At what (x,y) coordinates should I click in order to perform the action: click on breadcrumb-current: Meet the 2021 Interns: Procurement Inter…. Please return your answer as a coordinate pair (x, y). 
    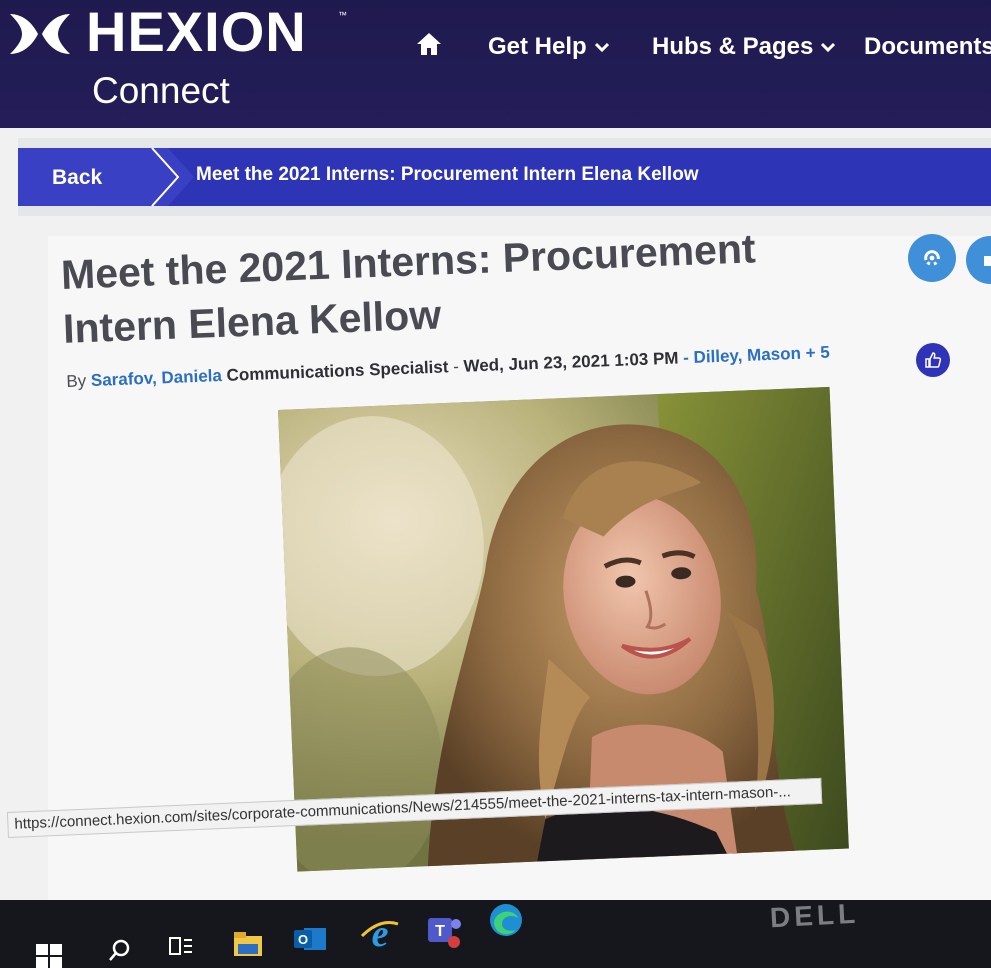
    Looking at the image, I should click on (447, 174).